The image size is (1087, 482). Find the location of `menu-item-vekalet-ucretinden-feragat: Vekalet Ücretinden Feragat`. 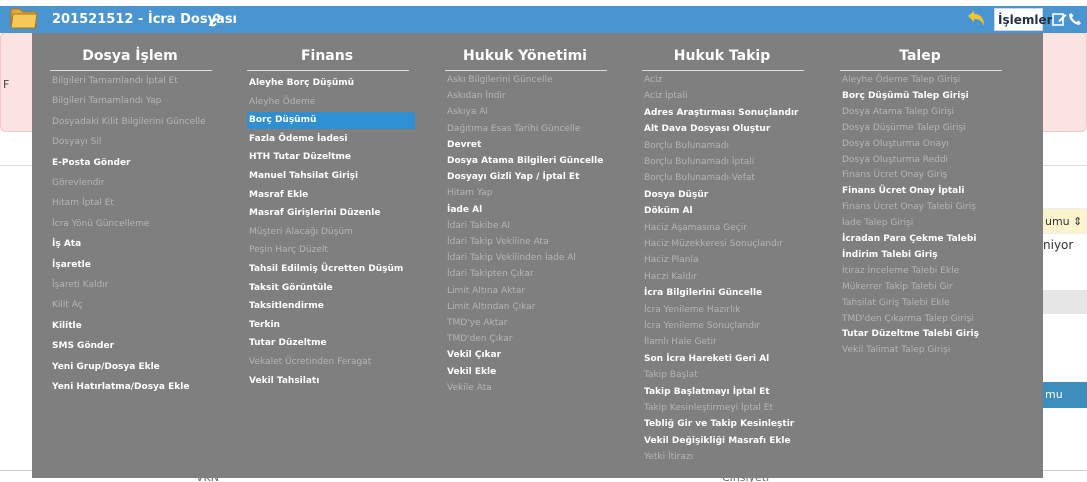

menu-item-vekalet-ucretinden-feragat: Vekalet Ücretinden Feragat is located at coordinates (310, 362).